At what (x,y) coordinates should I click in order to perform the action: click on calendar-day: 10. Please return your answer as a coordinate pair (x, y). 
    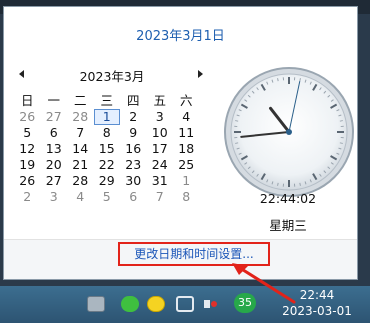
    Looking at the image, I should click on (160, 133).